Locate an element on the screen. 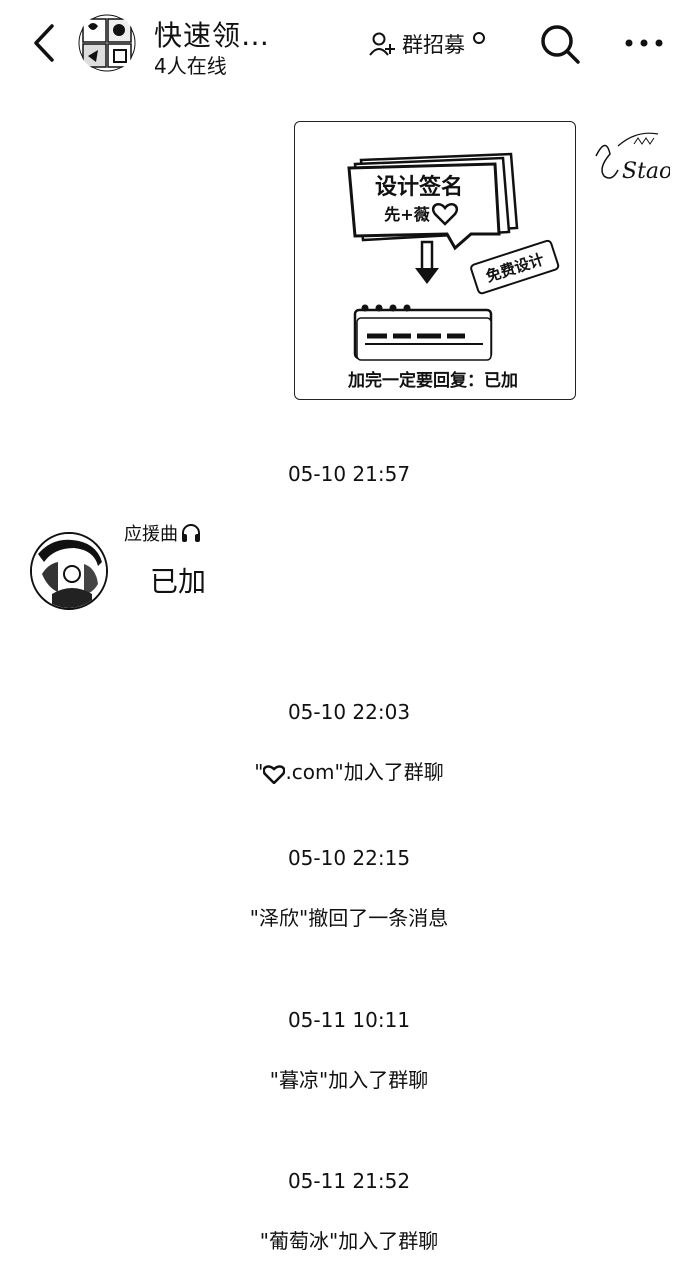 This screenshot has height=1280, width=698. promo-subline: 先+薇 is located at coordinates (406, 214).